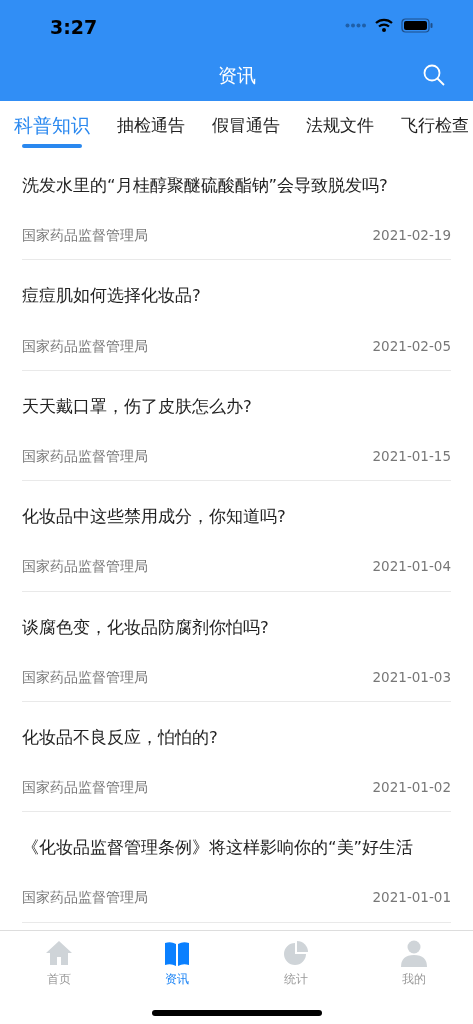  I want to click on book-icon, so click(177, 953).